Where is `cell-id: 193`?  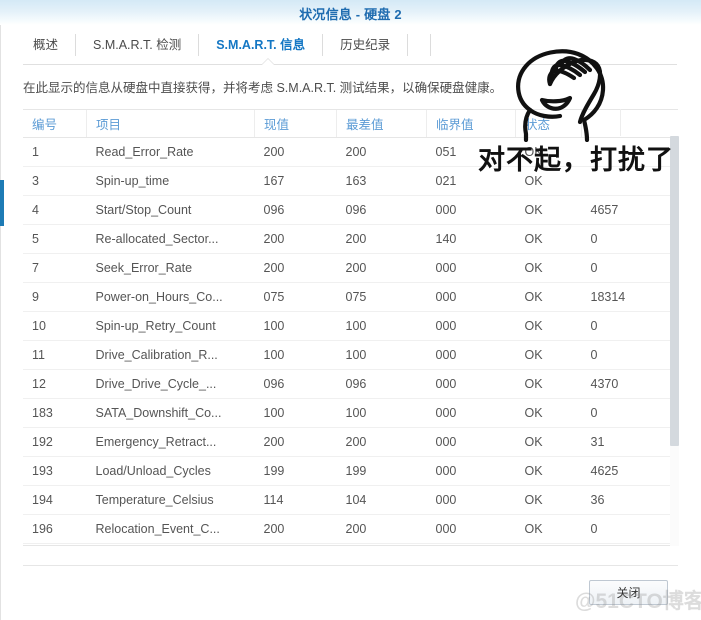 cell-id: 193 is located at coordinates (55, 471).